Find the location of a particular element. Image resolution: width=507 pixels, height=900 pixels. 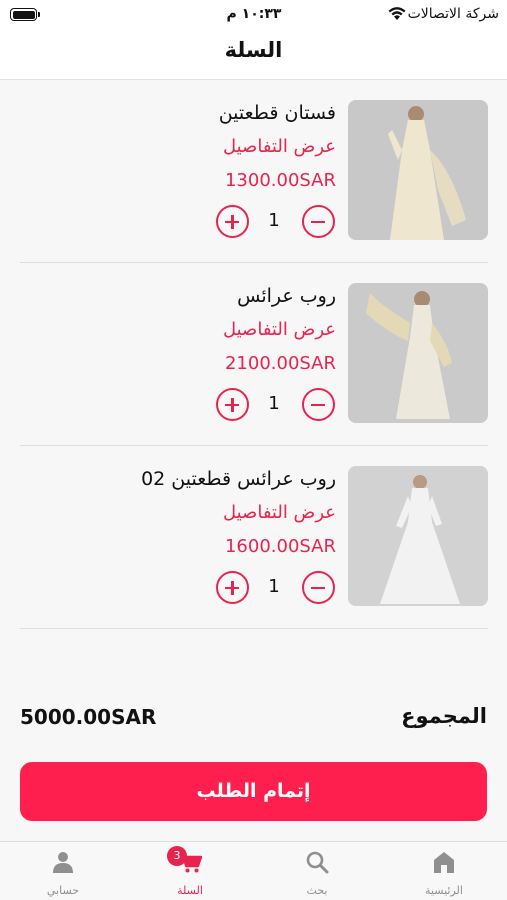

tab-label: السلة is located at coordinates (190, 890).